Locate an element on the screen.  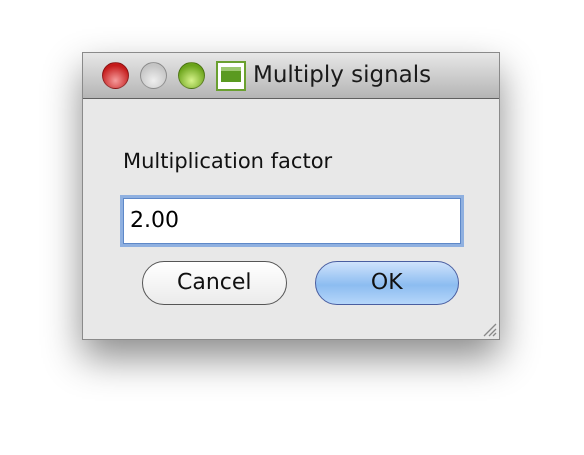
zoom-button is located at coordinates (191, 75).